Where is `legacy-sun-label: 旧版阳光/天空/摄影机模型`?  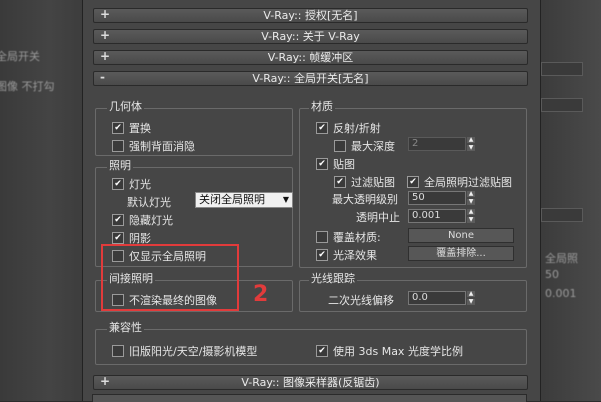
legacy-sun-label: 旧版阳光/天空/摄影机模型 is located at coordinates (193, 351).